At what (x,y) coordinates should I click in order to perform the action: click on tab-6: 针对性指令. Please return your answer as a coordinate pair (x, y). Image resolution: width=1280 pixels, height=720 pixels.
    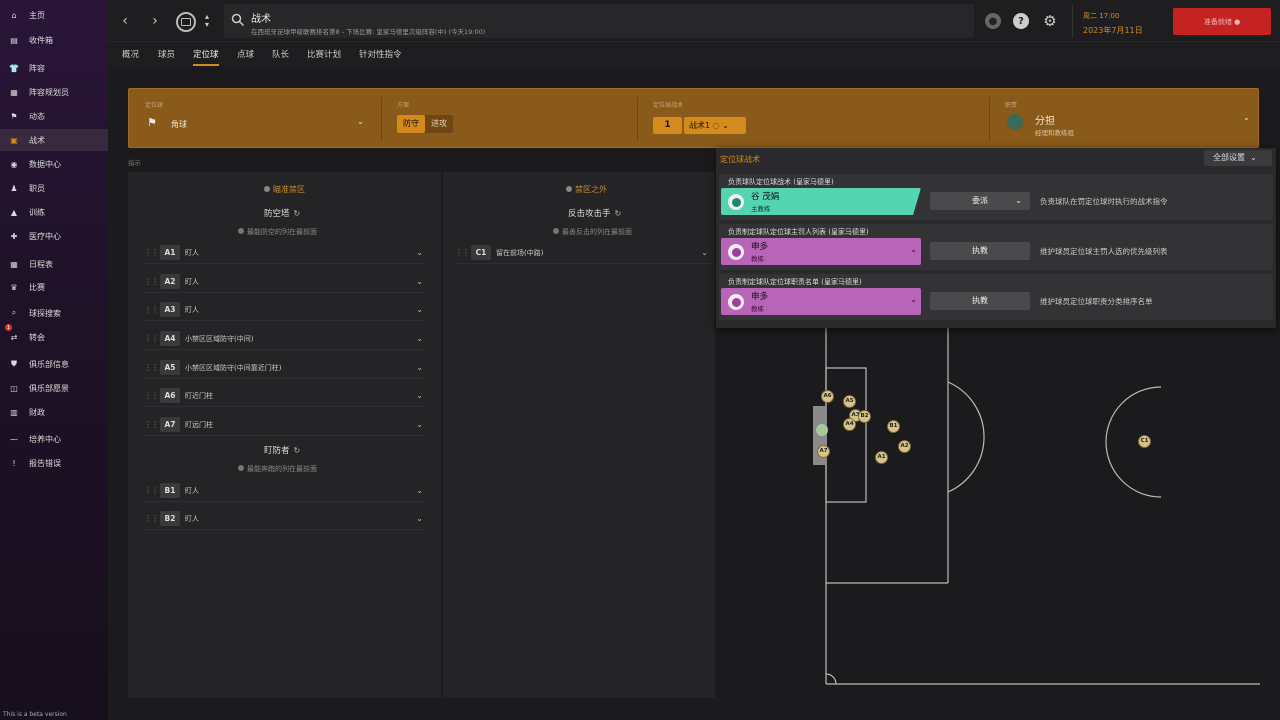
    Looking at the image, I should click on (380, 57).